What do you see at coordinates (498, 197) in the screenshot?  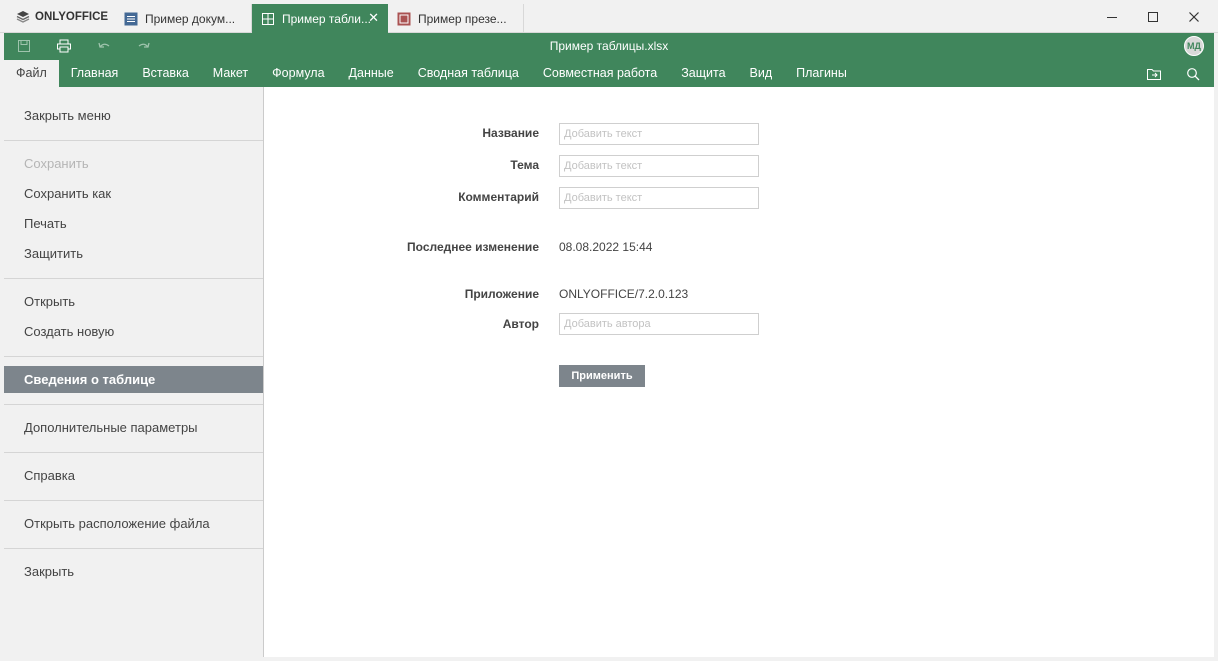 I see `comment-label: Комментарий` at bounding box center [498, 197].